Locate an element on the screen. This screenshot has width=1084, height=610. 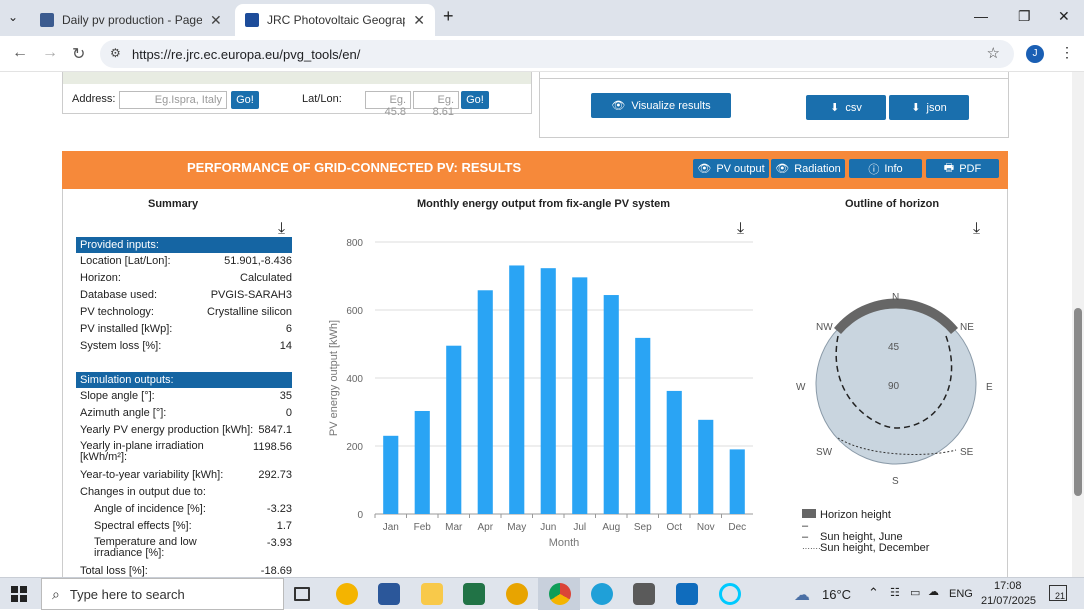
y-tick-label: 400 is located at coordinates (354, 379).